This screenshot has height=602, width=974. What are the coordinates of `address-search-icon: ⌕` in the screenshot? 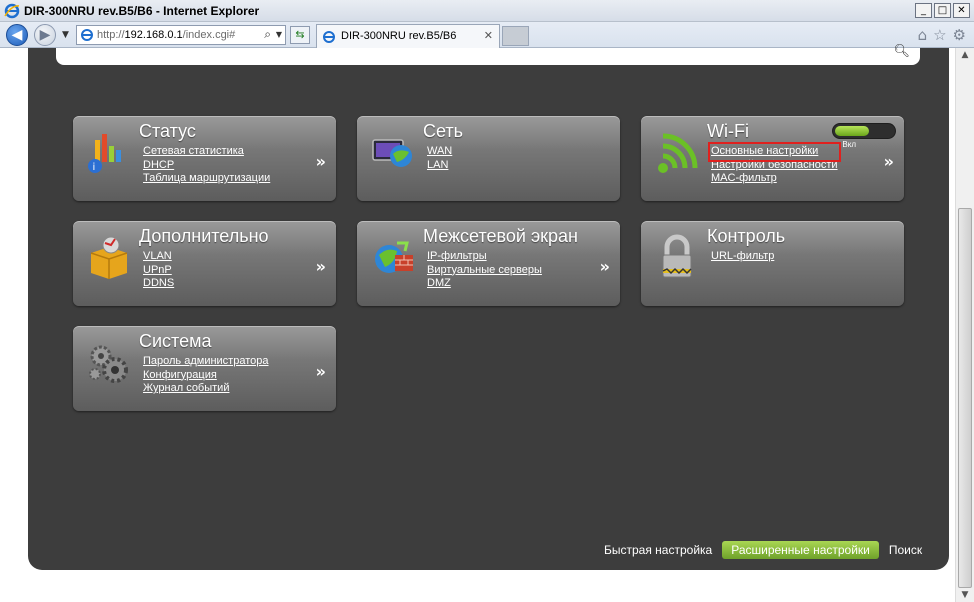 It's located at (267, 34).